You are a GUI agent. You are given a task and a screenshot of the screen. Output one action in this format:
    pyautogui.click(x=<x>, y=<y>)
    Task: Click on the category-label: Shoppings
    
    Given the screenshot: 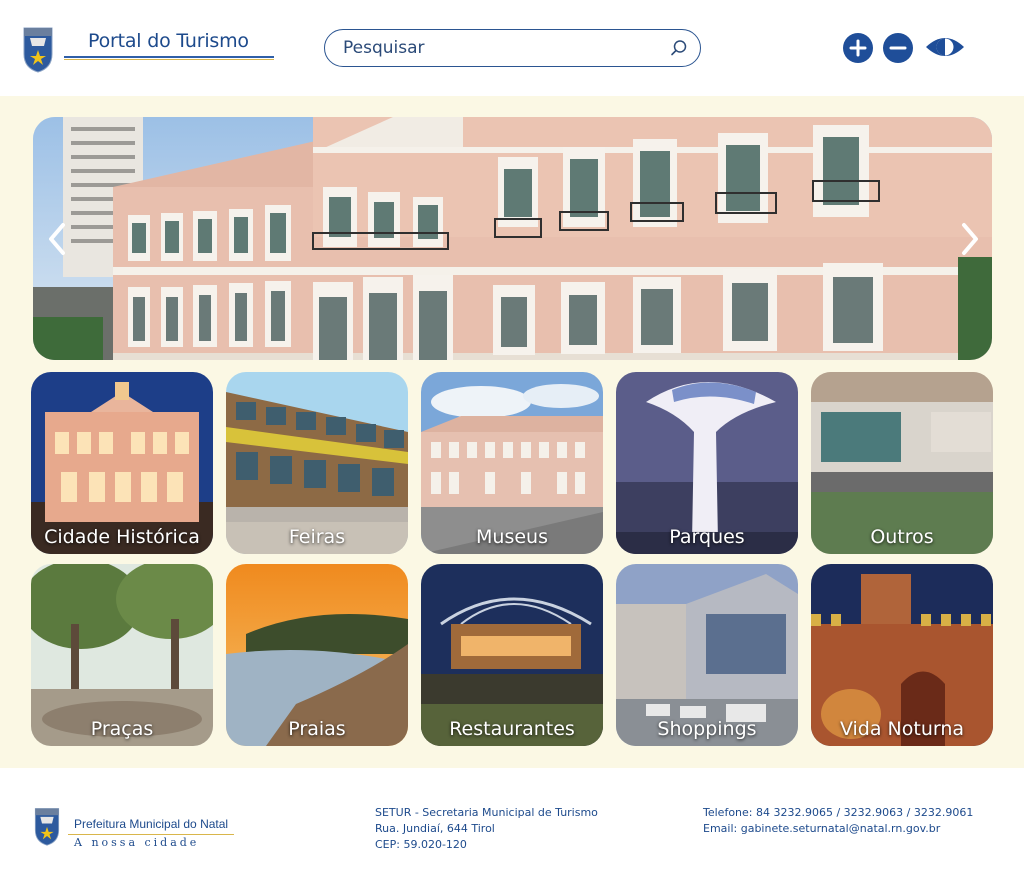 What is the action you would take?
    pyautogui.click(x=707, y=729)
    